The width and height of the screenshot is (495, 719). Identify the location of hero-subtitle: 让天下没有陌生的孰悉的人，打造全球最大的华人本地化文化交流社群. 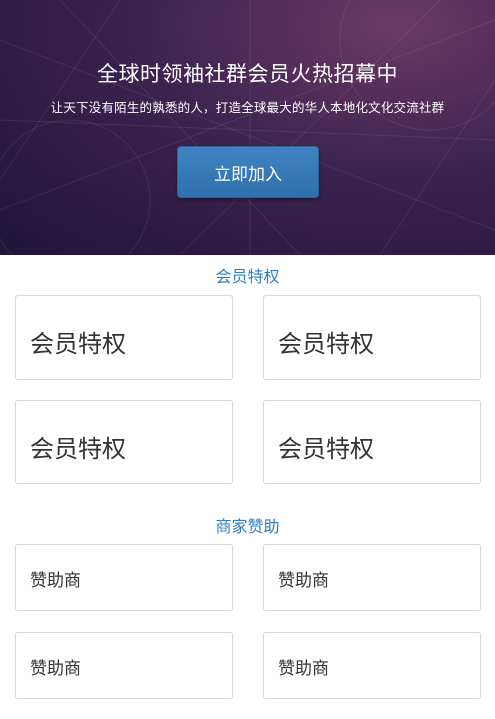
(247, 107).